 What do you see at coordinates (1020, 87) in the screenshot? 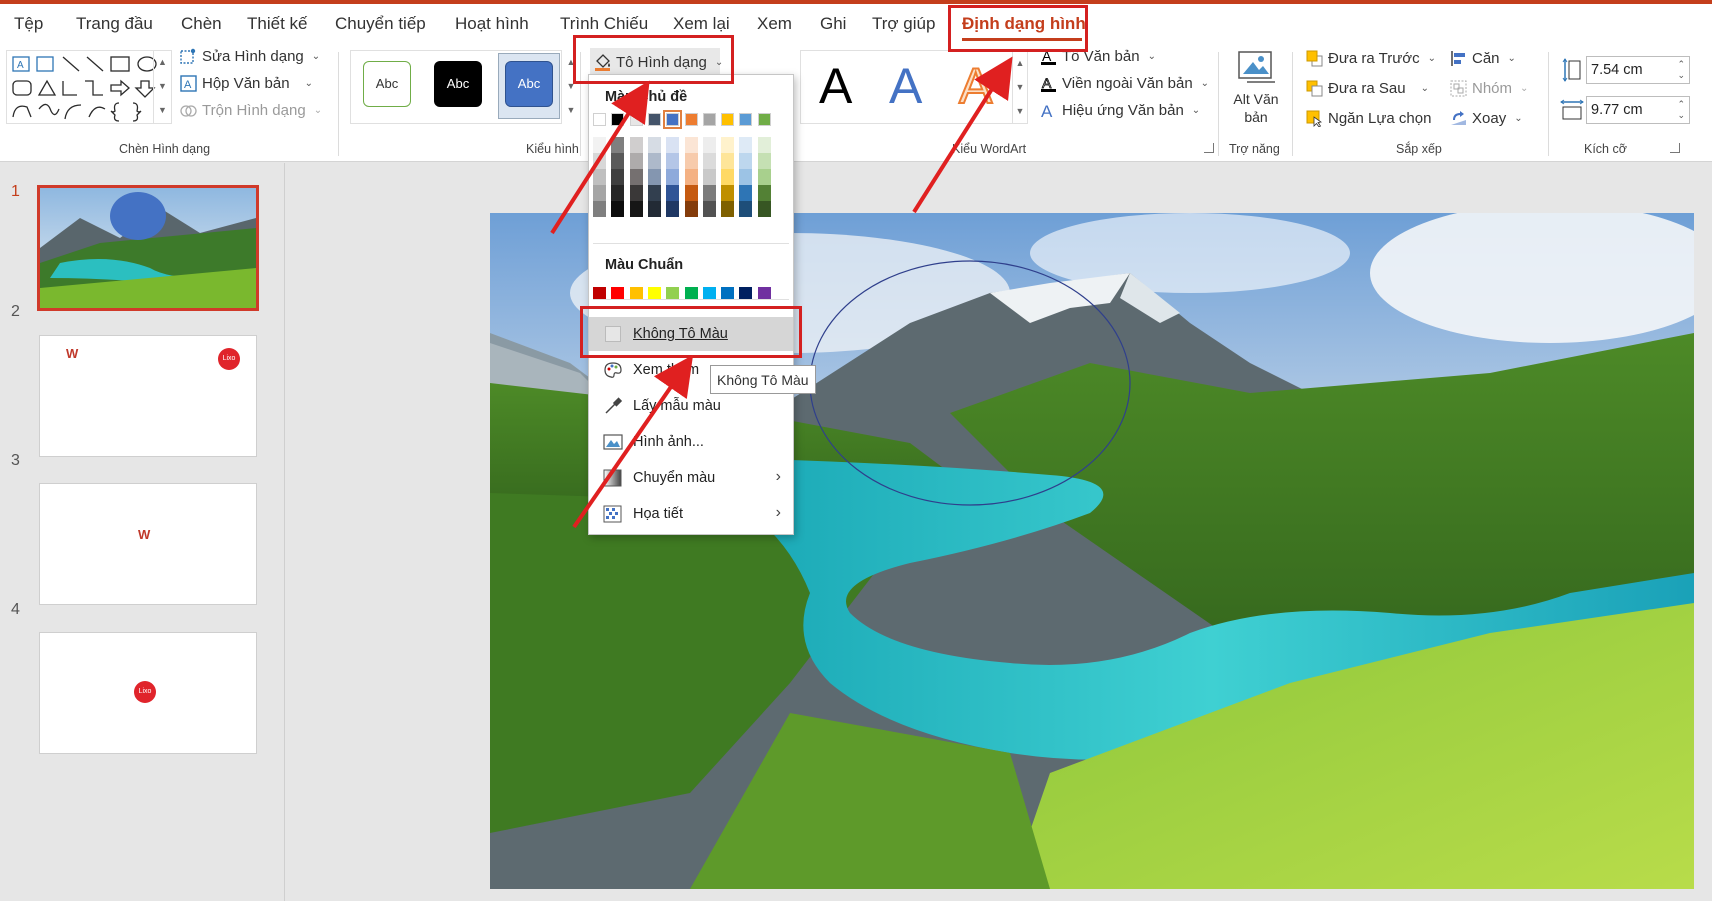
I see `wordart-scroll: ▲ ▼ ▼` at bounding box center [1020, 87].